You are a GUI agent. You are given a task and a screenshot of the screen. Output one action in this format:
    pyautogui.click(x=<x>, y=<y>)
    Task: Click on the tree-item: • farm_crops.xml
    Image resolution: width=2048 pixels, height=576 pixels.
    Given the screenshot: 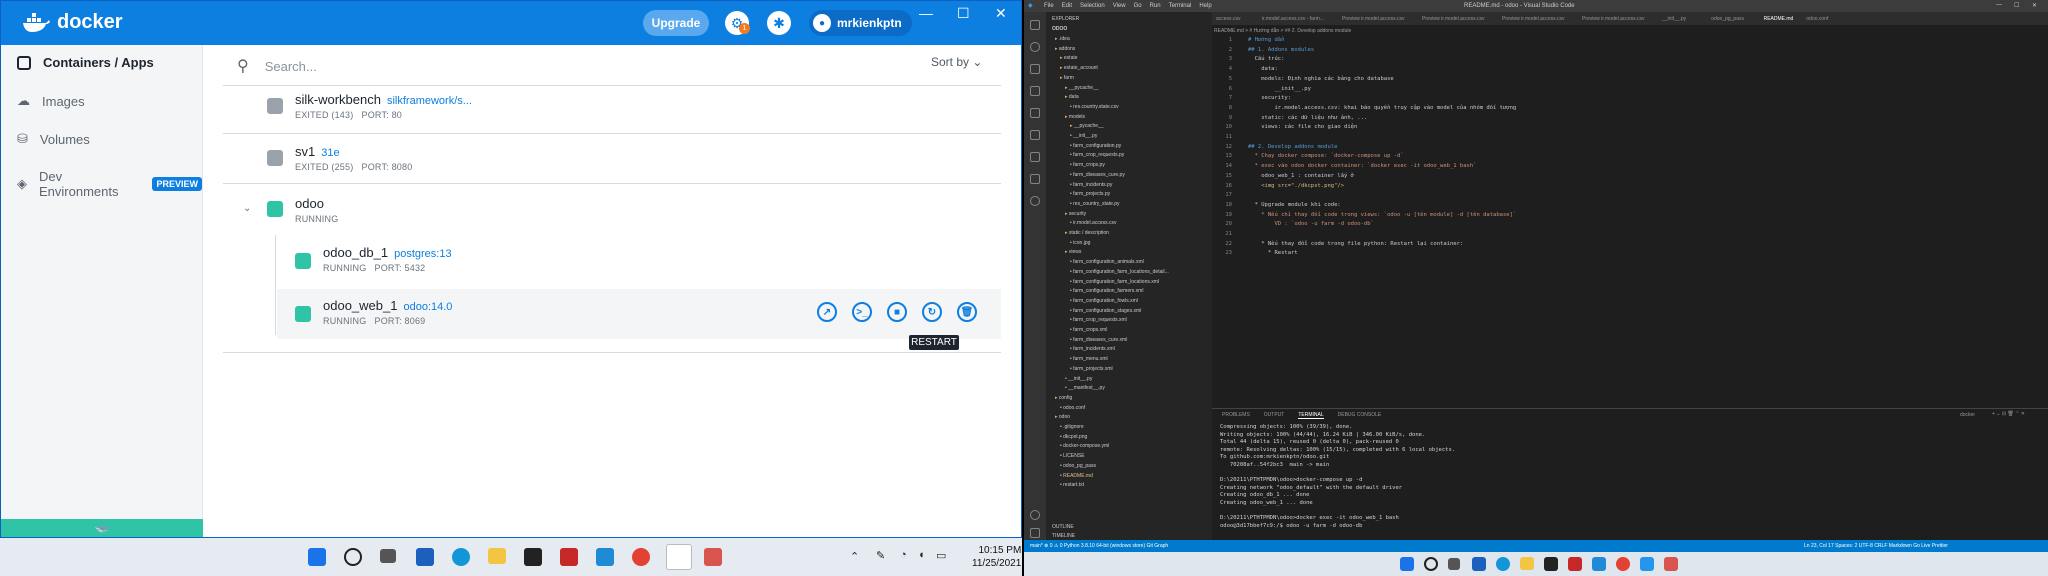 What is the action you would take?
    pyautogui.click(x=1088, y=330)
    